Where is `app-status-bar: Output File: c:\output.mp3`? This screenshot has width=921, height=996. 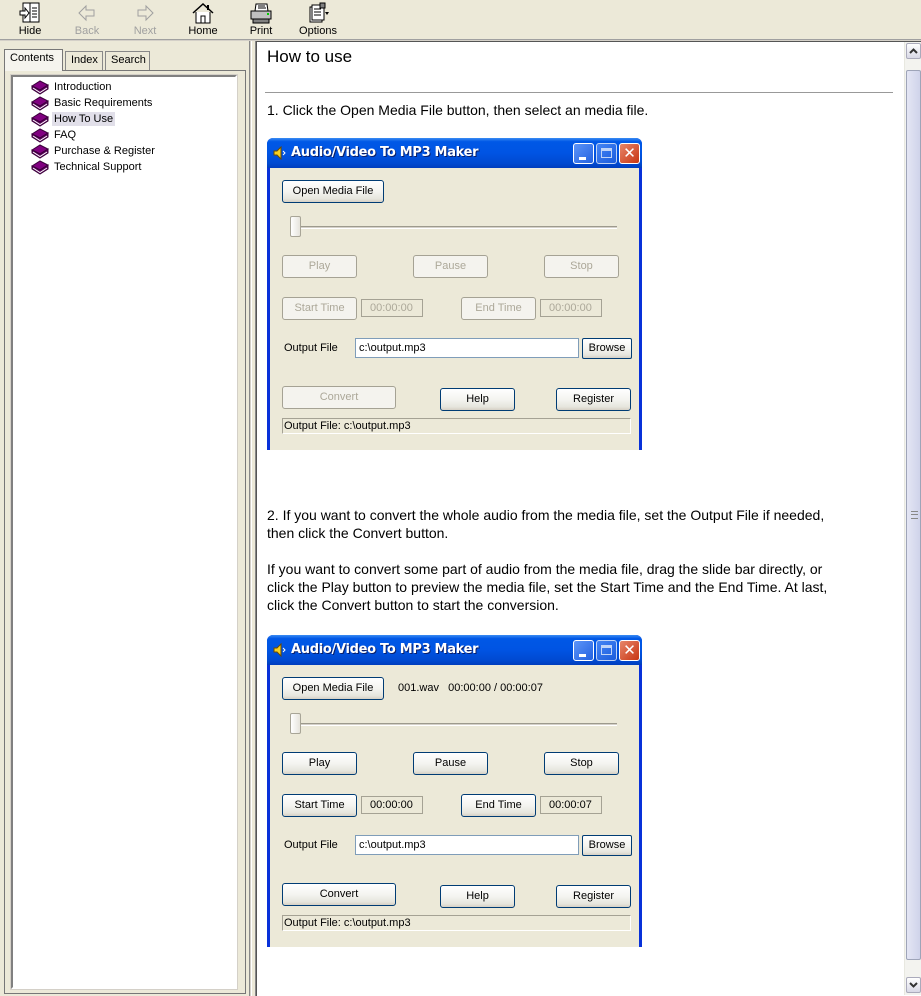
app-status-bar: Output File: c:\output.mp3 is located at coordinates (456, 923).